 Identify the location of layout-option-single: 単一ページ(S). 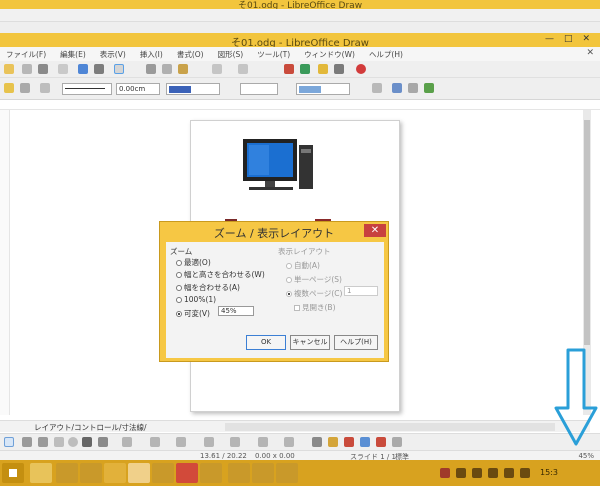
(314, 279).